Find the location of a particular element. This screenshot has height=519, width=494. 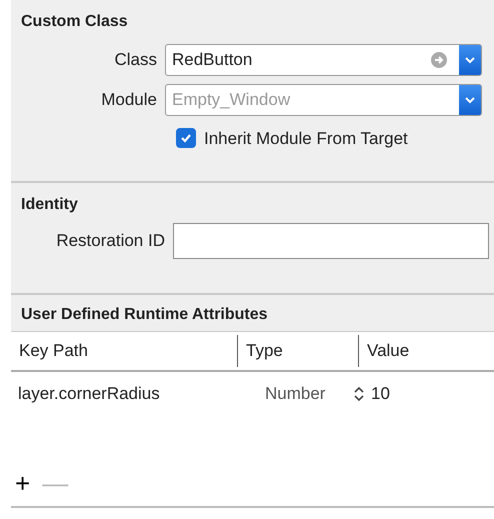

field-label: Class is located at coordinates (135, 60).